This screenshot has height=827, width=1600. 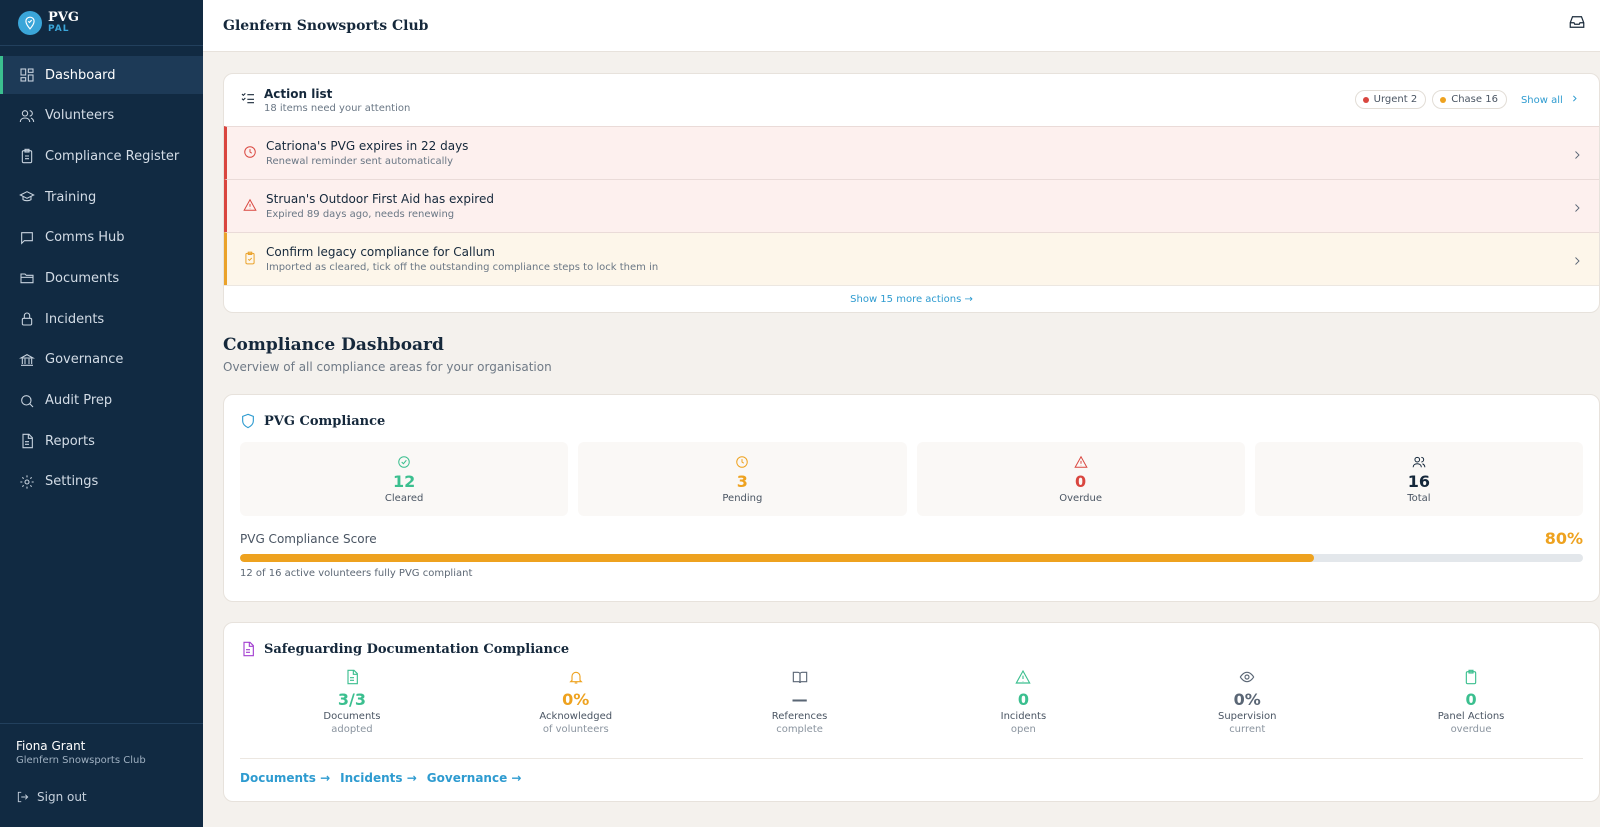 I want to click on metric-sublabel: complete, so click(x=799, y=729).